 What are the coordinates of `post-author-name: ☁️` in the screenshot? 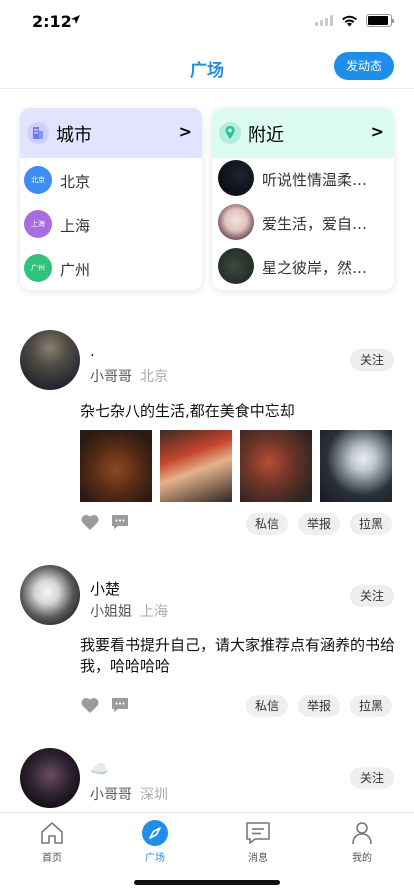 It's located at (99, 769).